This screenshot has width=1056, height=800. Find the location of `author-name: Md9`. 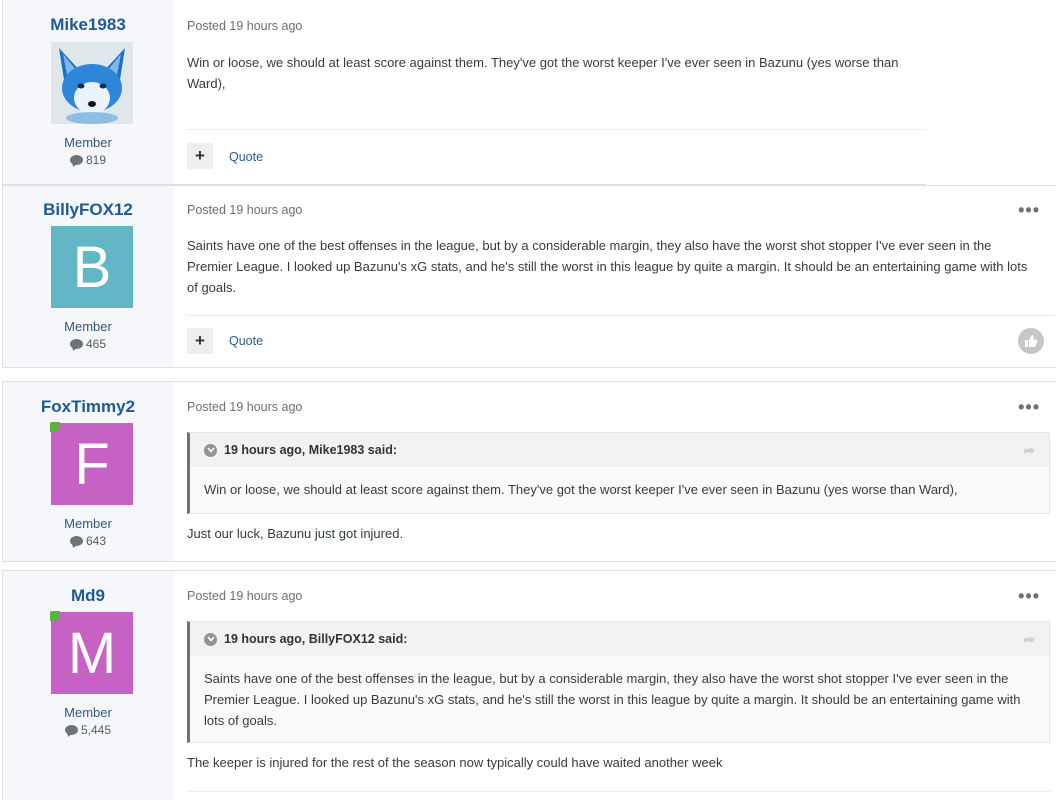

author-name: Md9 is located at coordinates (88, 596).